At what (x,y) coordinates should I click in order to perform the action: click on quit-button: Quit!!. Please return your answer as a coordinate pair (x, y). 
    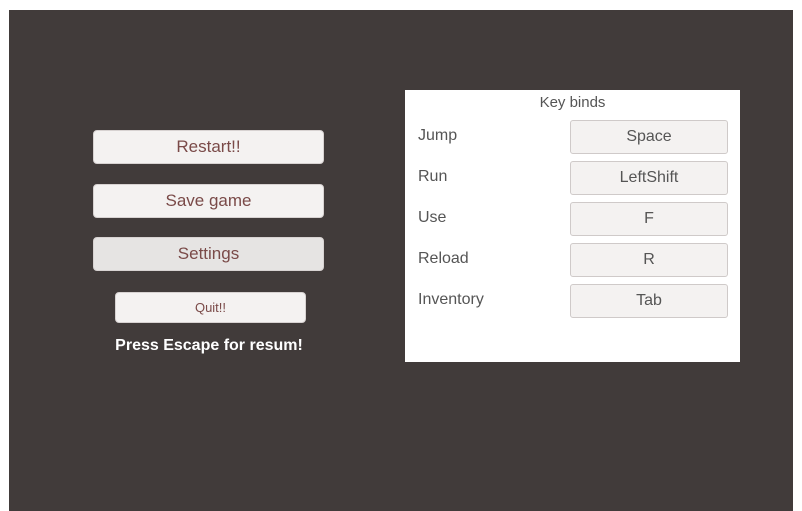
    Looking at the image, I should click on (210, 307).